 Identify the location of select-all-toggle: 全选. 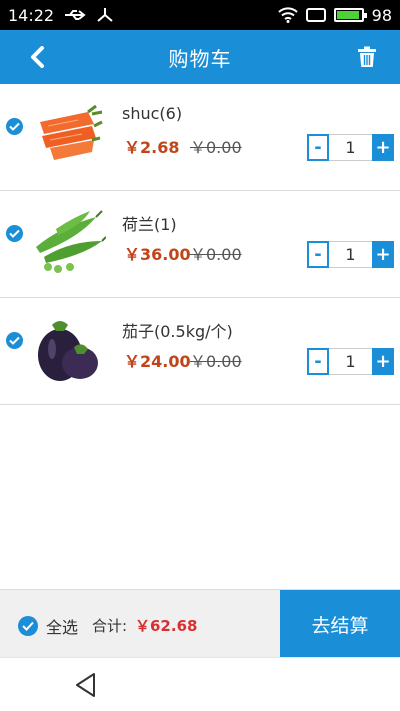
(48, 626).